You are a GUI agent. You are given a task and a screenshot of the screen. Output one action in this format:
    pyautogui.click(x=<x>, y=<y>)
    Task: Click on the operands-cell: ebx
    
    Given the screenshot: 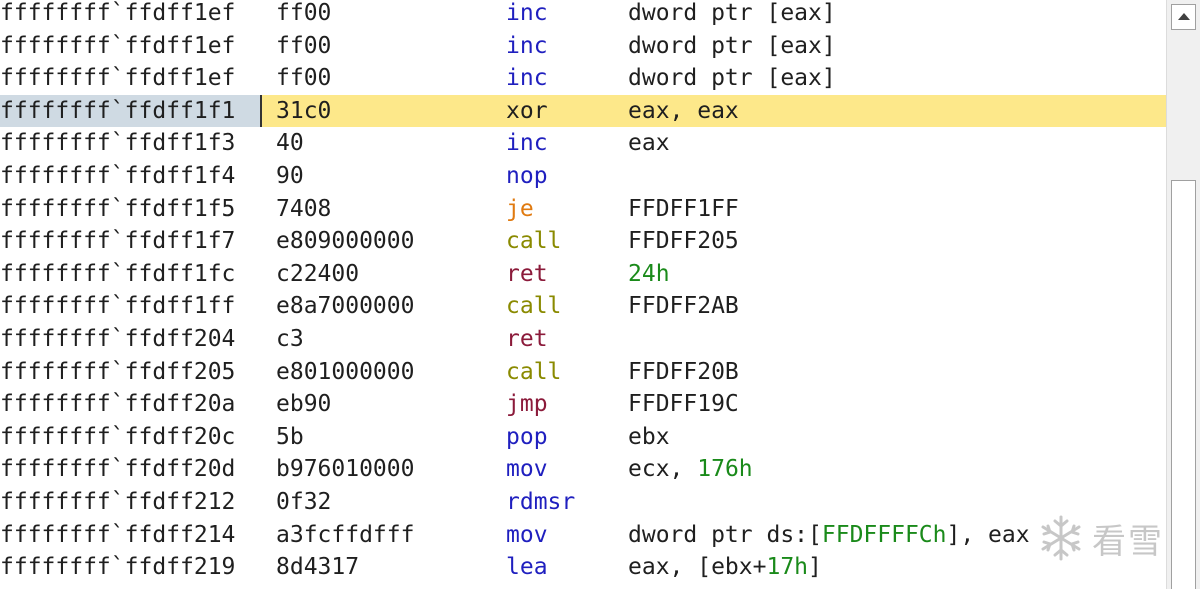 What is the action you would take?
    pyautogui.click(x=649, y=437)
    